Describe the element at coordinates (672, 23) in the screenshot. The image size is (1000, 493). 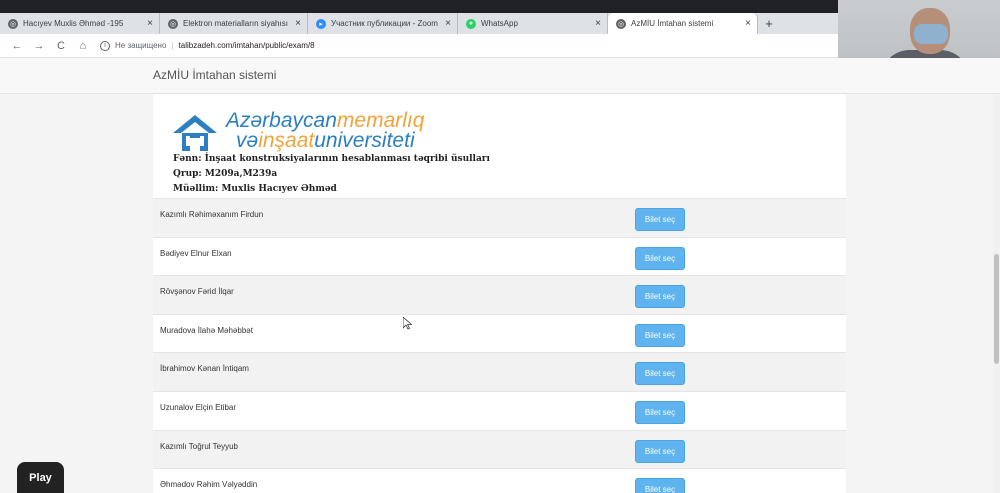
I see `tab-title: AzMİU İmtahan sistemi` at that location.